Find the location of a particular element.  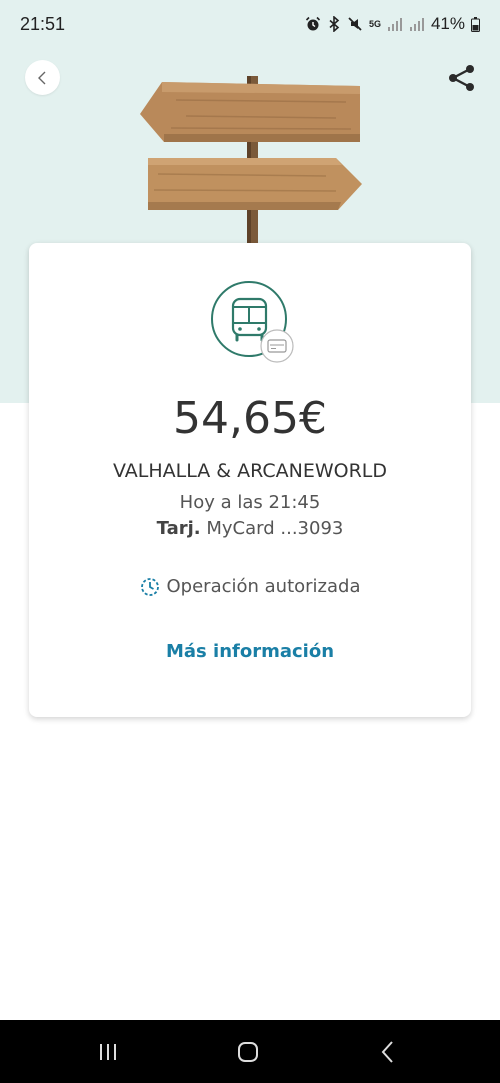

status-bar: 21:51 5G 41% is located at coordinates (250, 24).